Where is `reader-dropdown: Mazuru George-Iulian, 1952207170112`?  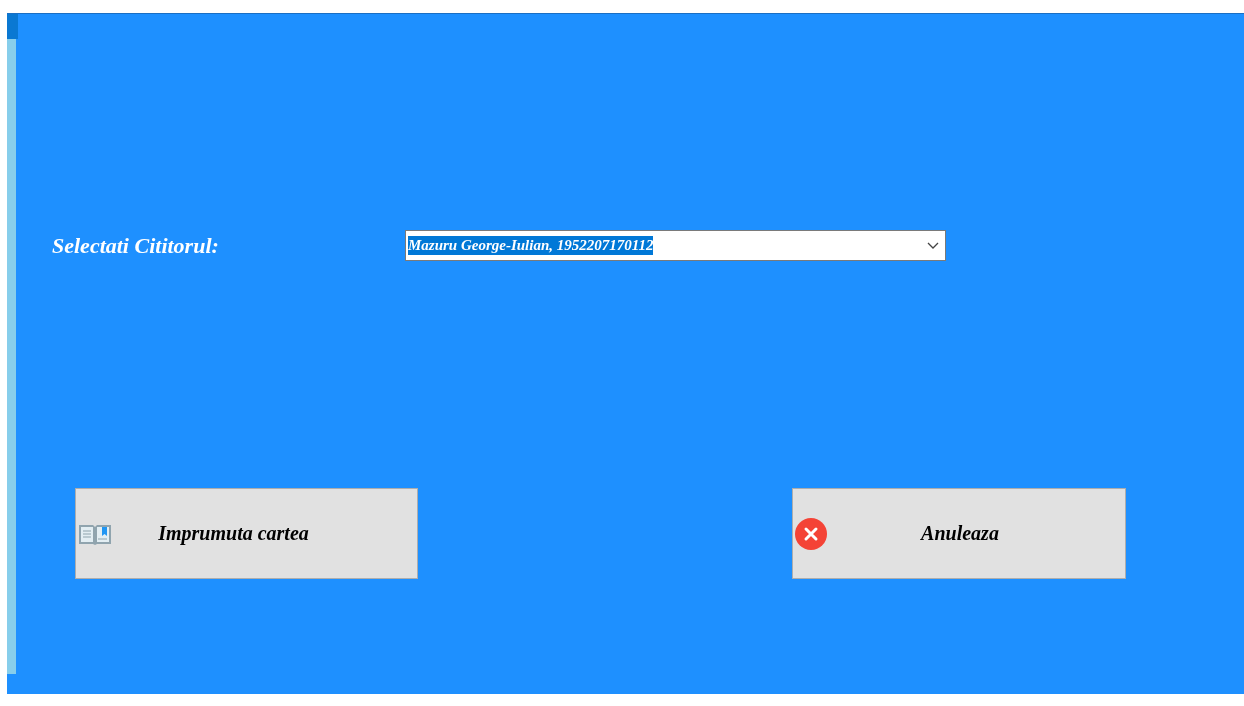 reader-dropdown: Mazuru George-Iulian, 1952207170112 is located at coordinates (675, 245).